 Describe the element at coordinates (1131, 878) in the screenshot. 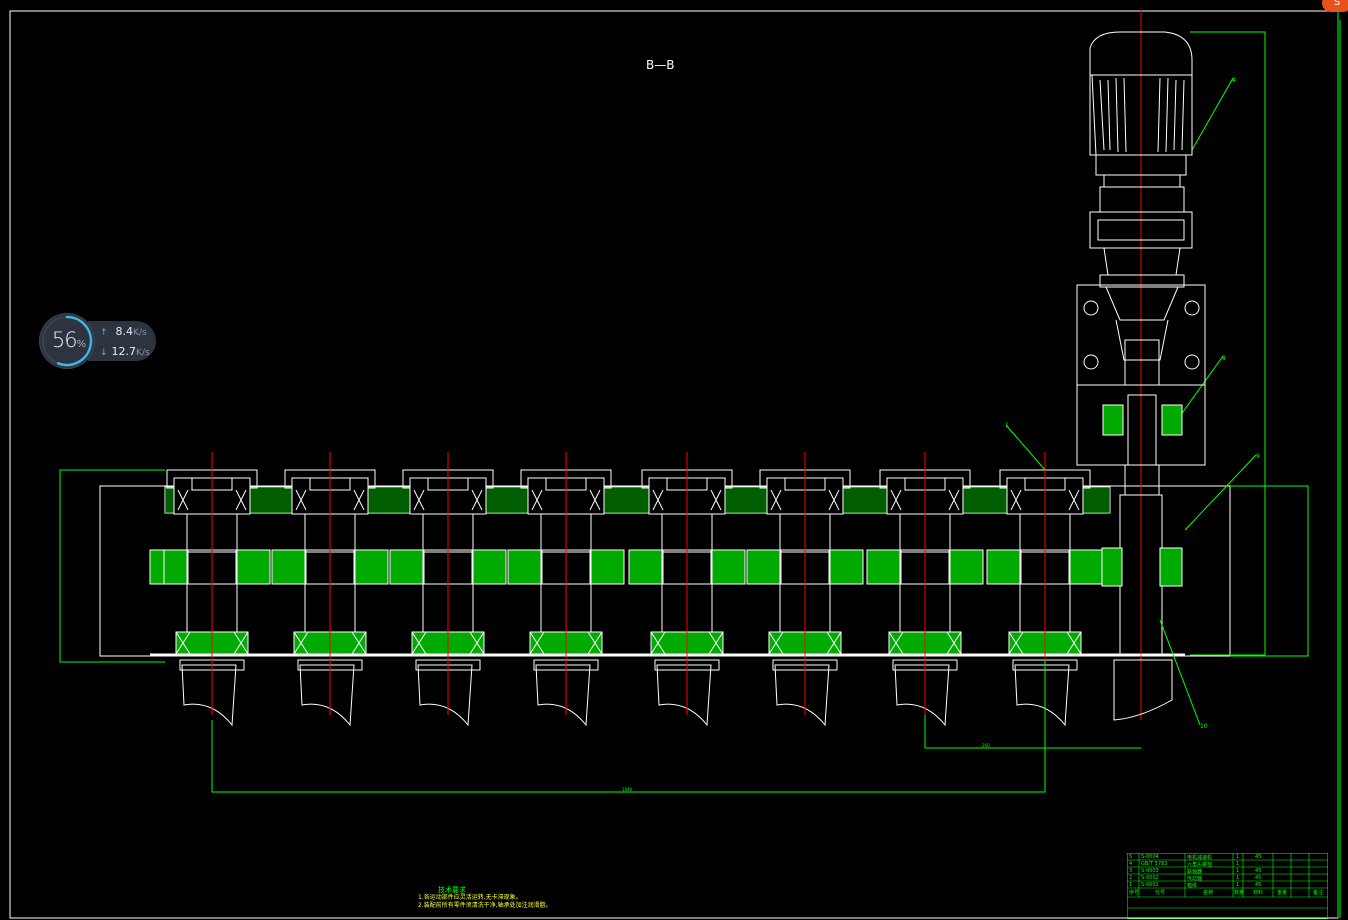

I see `row-number: 2` at that location.